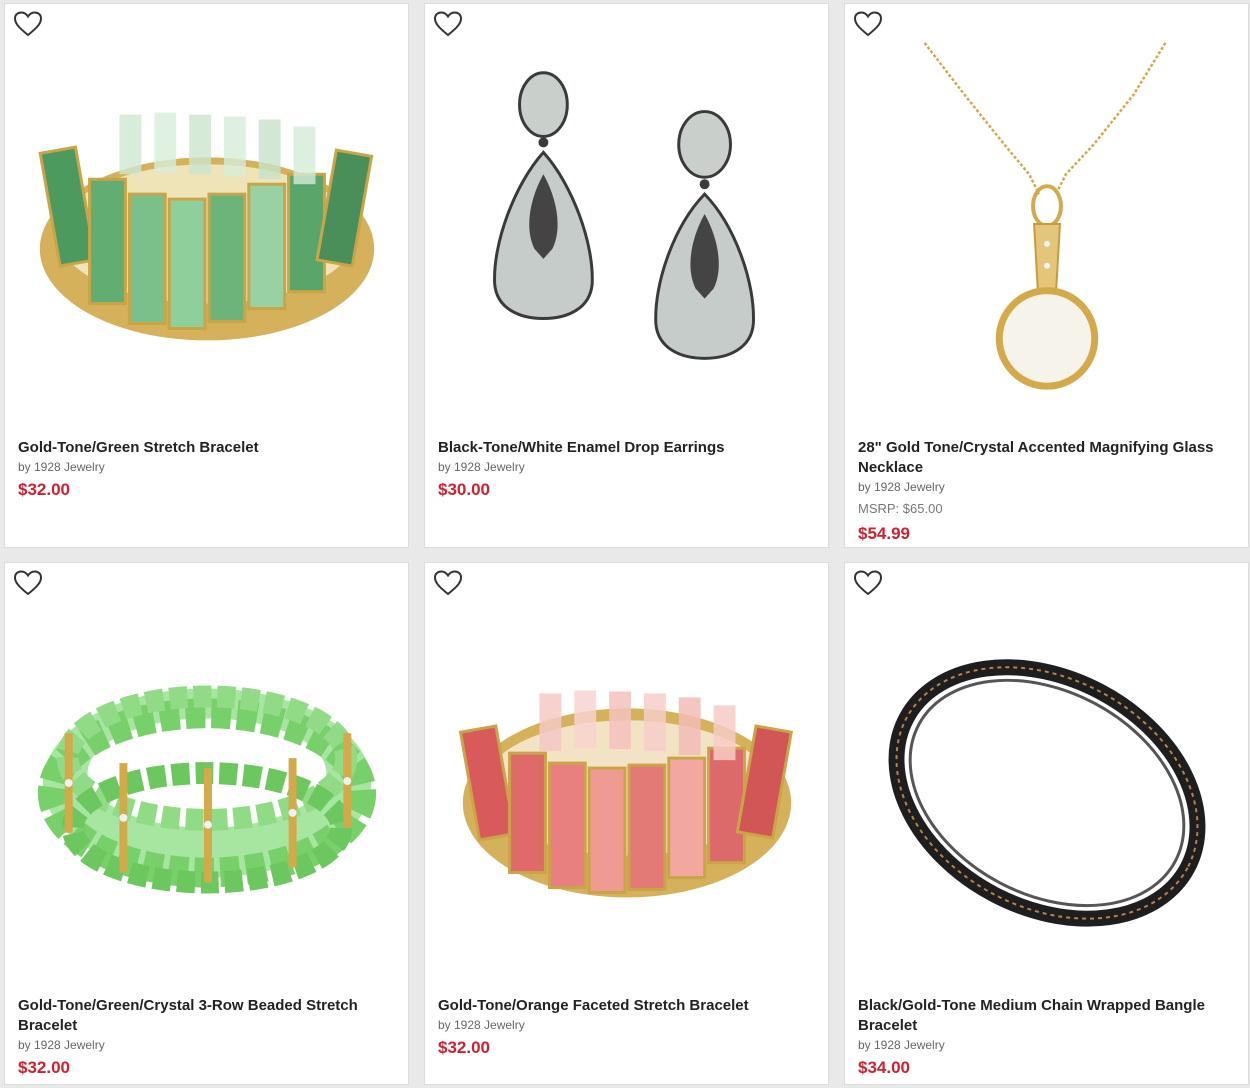 Image resolution: width=1250 pixels, height=1088 pixels. I want to click on product-title: Gold-Tone/Green Stretch Bracelet, so click(207, 448).